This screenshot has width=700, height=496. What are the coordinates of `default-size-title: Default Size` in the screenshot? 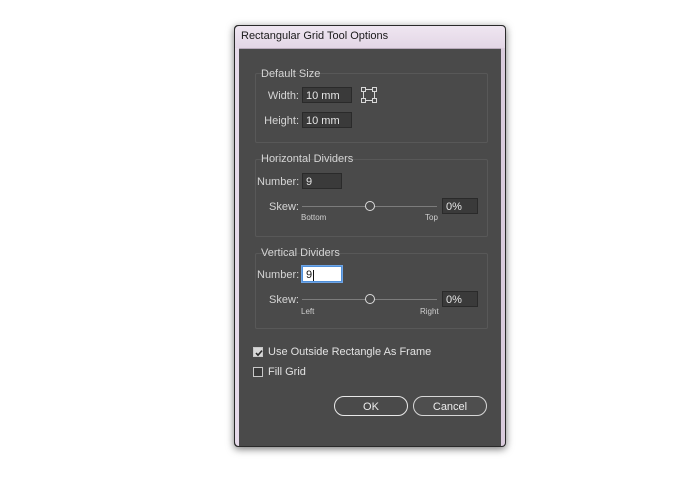 It's located at (291, 74).